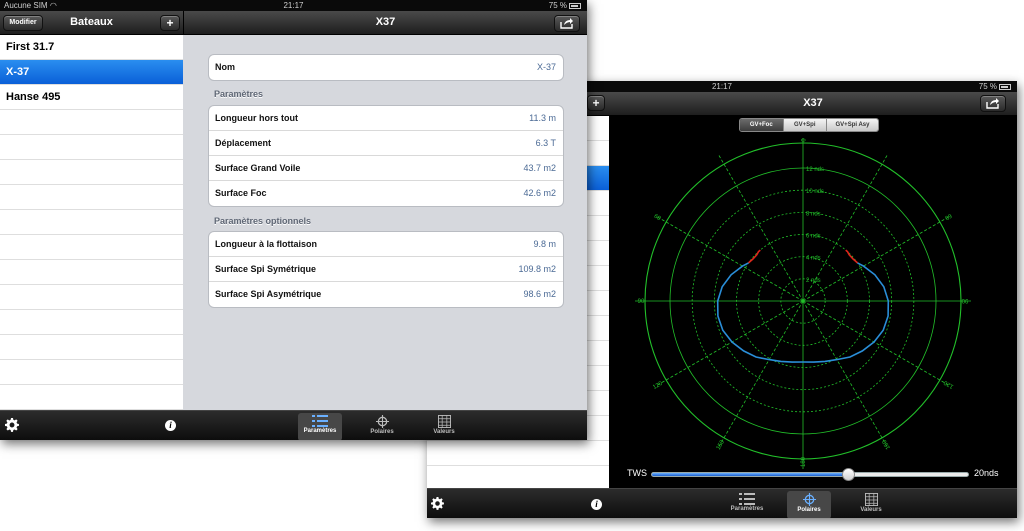  Describe the element at coordinates (813, 237) in the screenshot. I see `polar-ring-label: 6 nds` at that location.